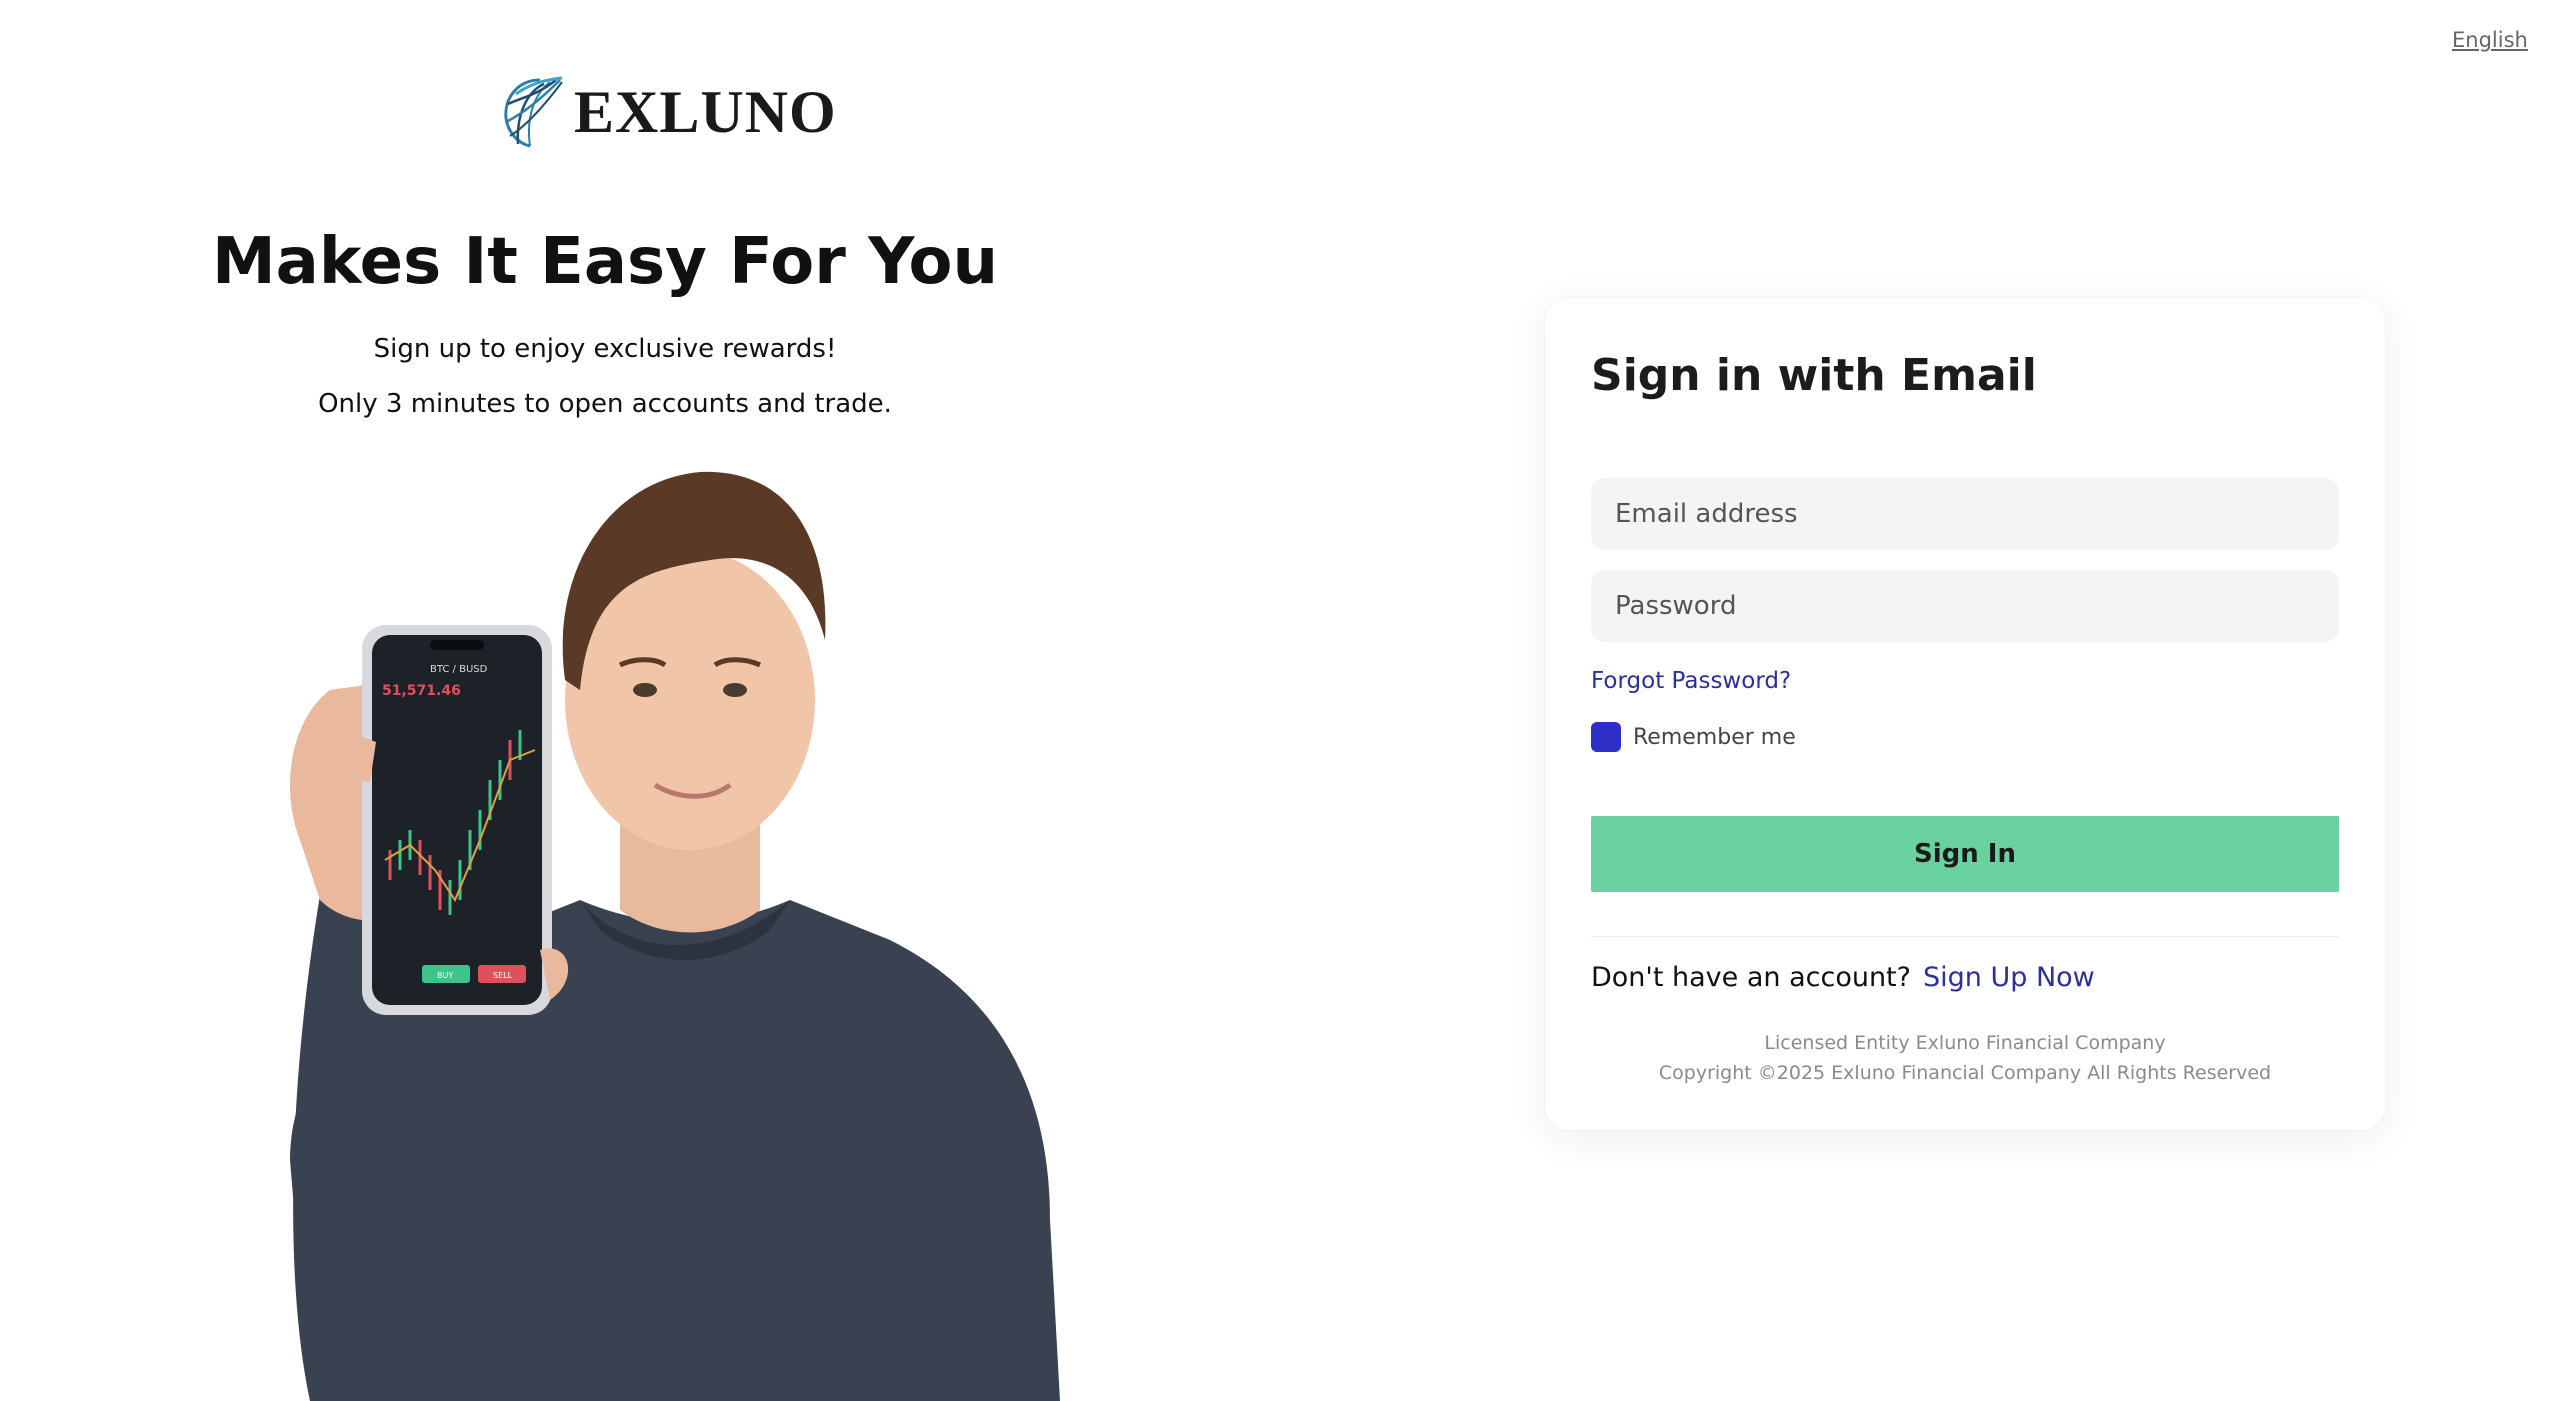  I want to click on hero-subtitle-rewards: Sign up to enjoy exclusive rewards!, so click(605, 349).